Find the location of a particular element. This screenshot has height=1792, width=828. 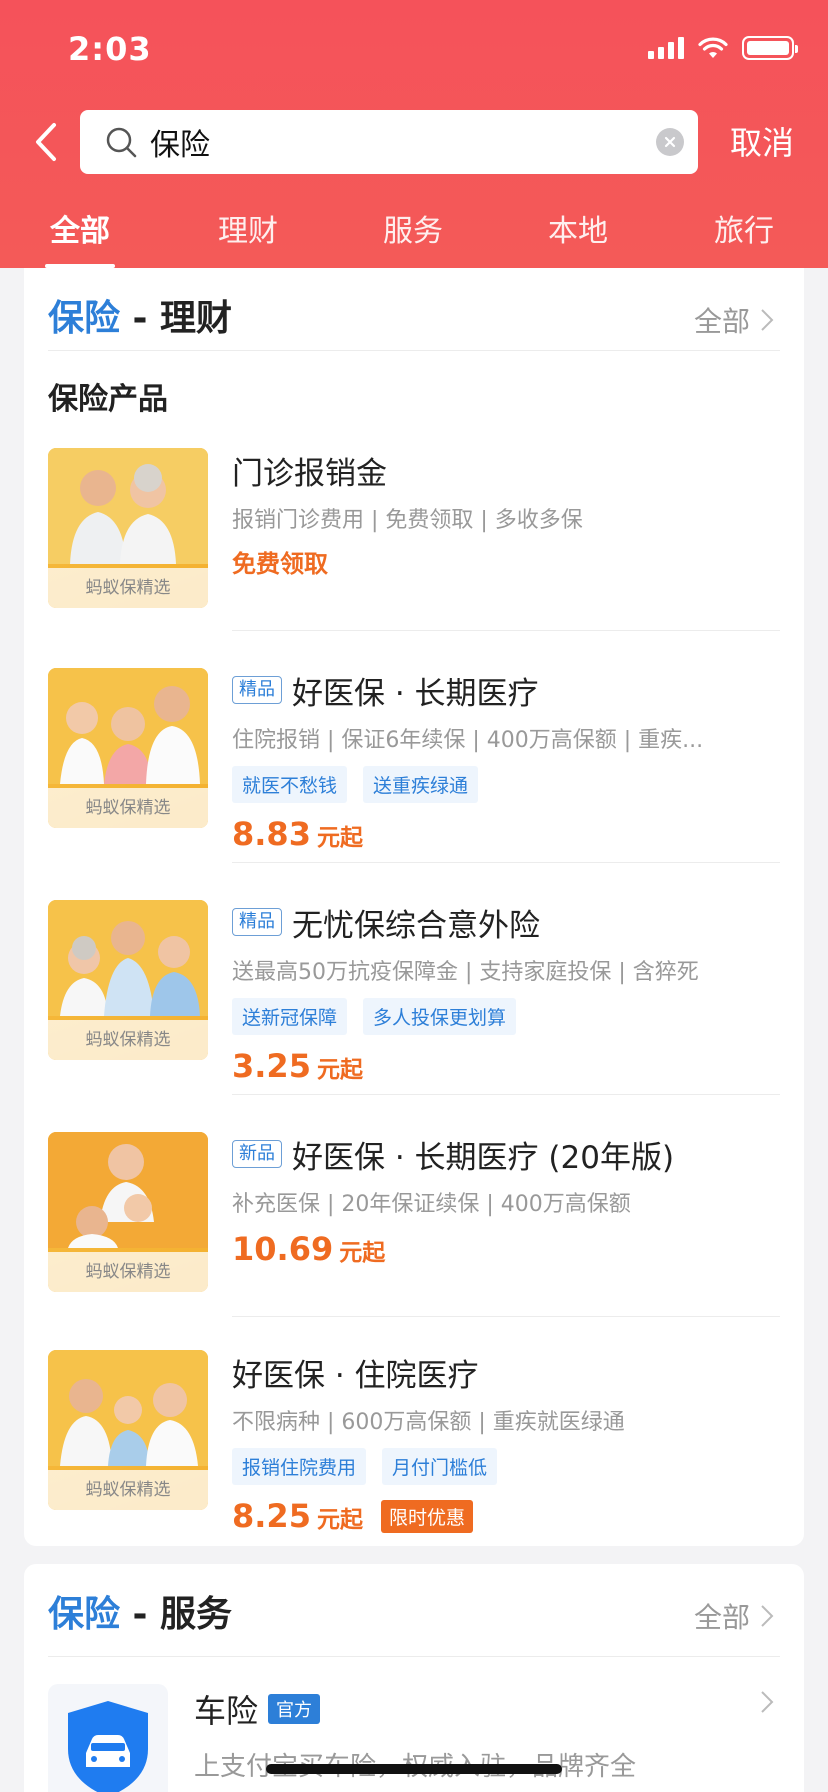

product-title-text: 无忧保综合意外险 is located at coordinates (416, 925).